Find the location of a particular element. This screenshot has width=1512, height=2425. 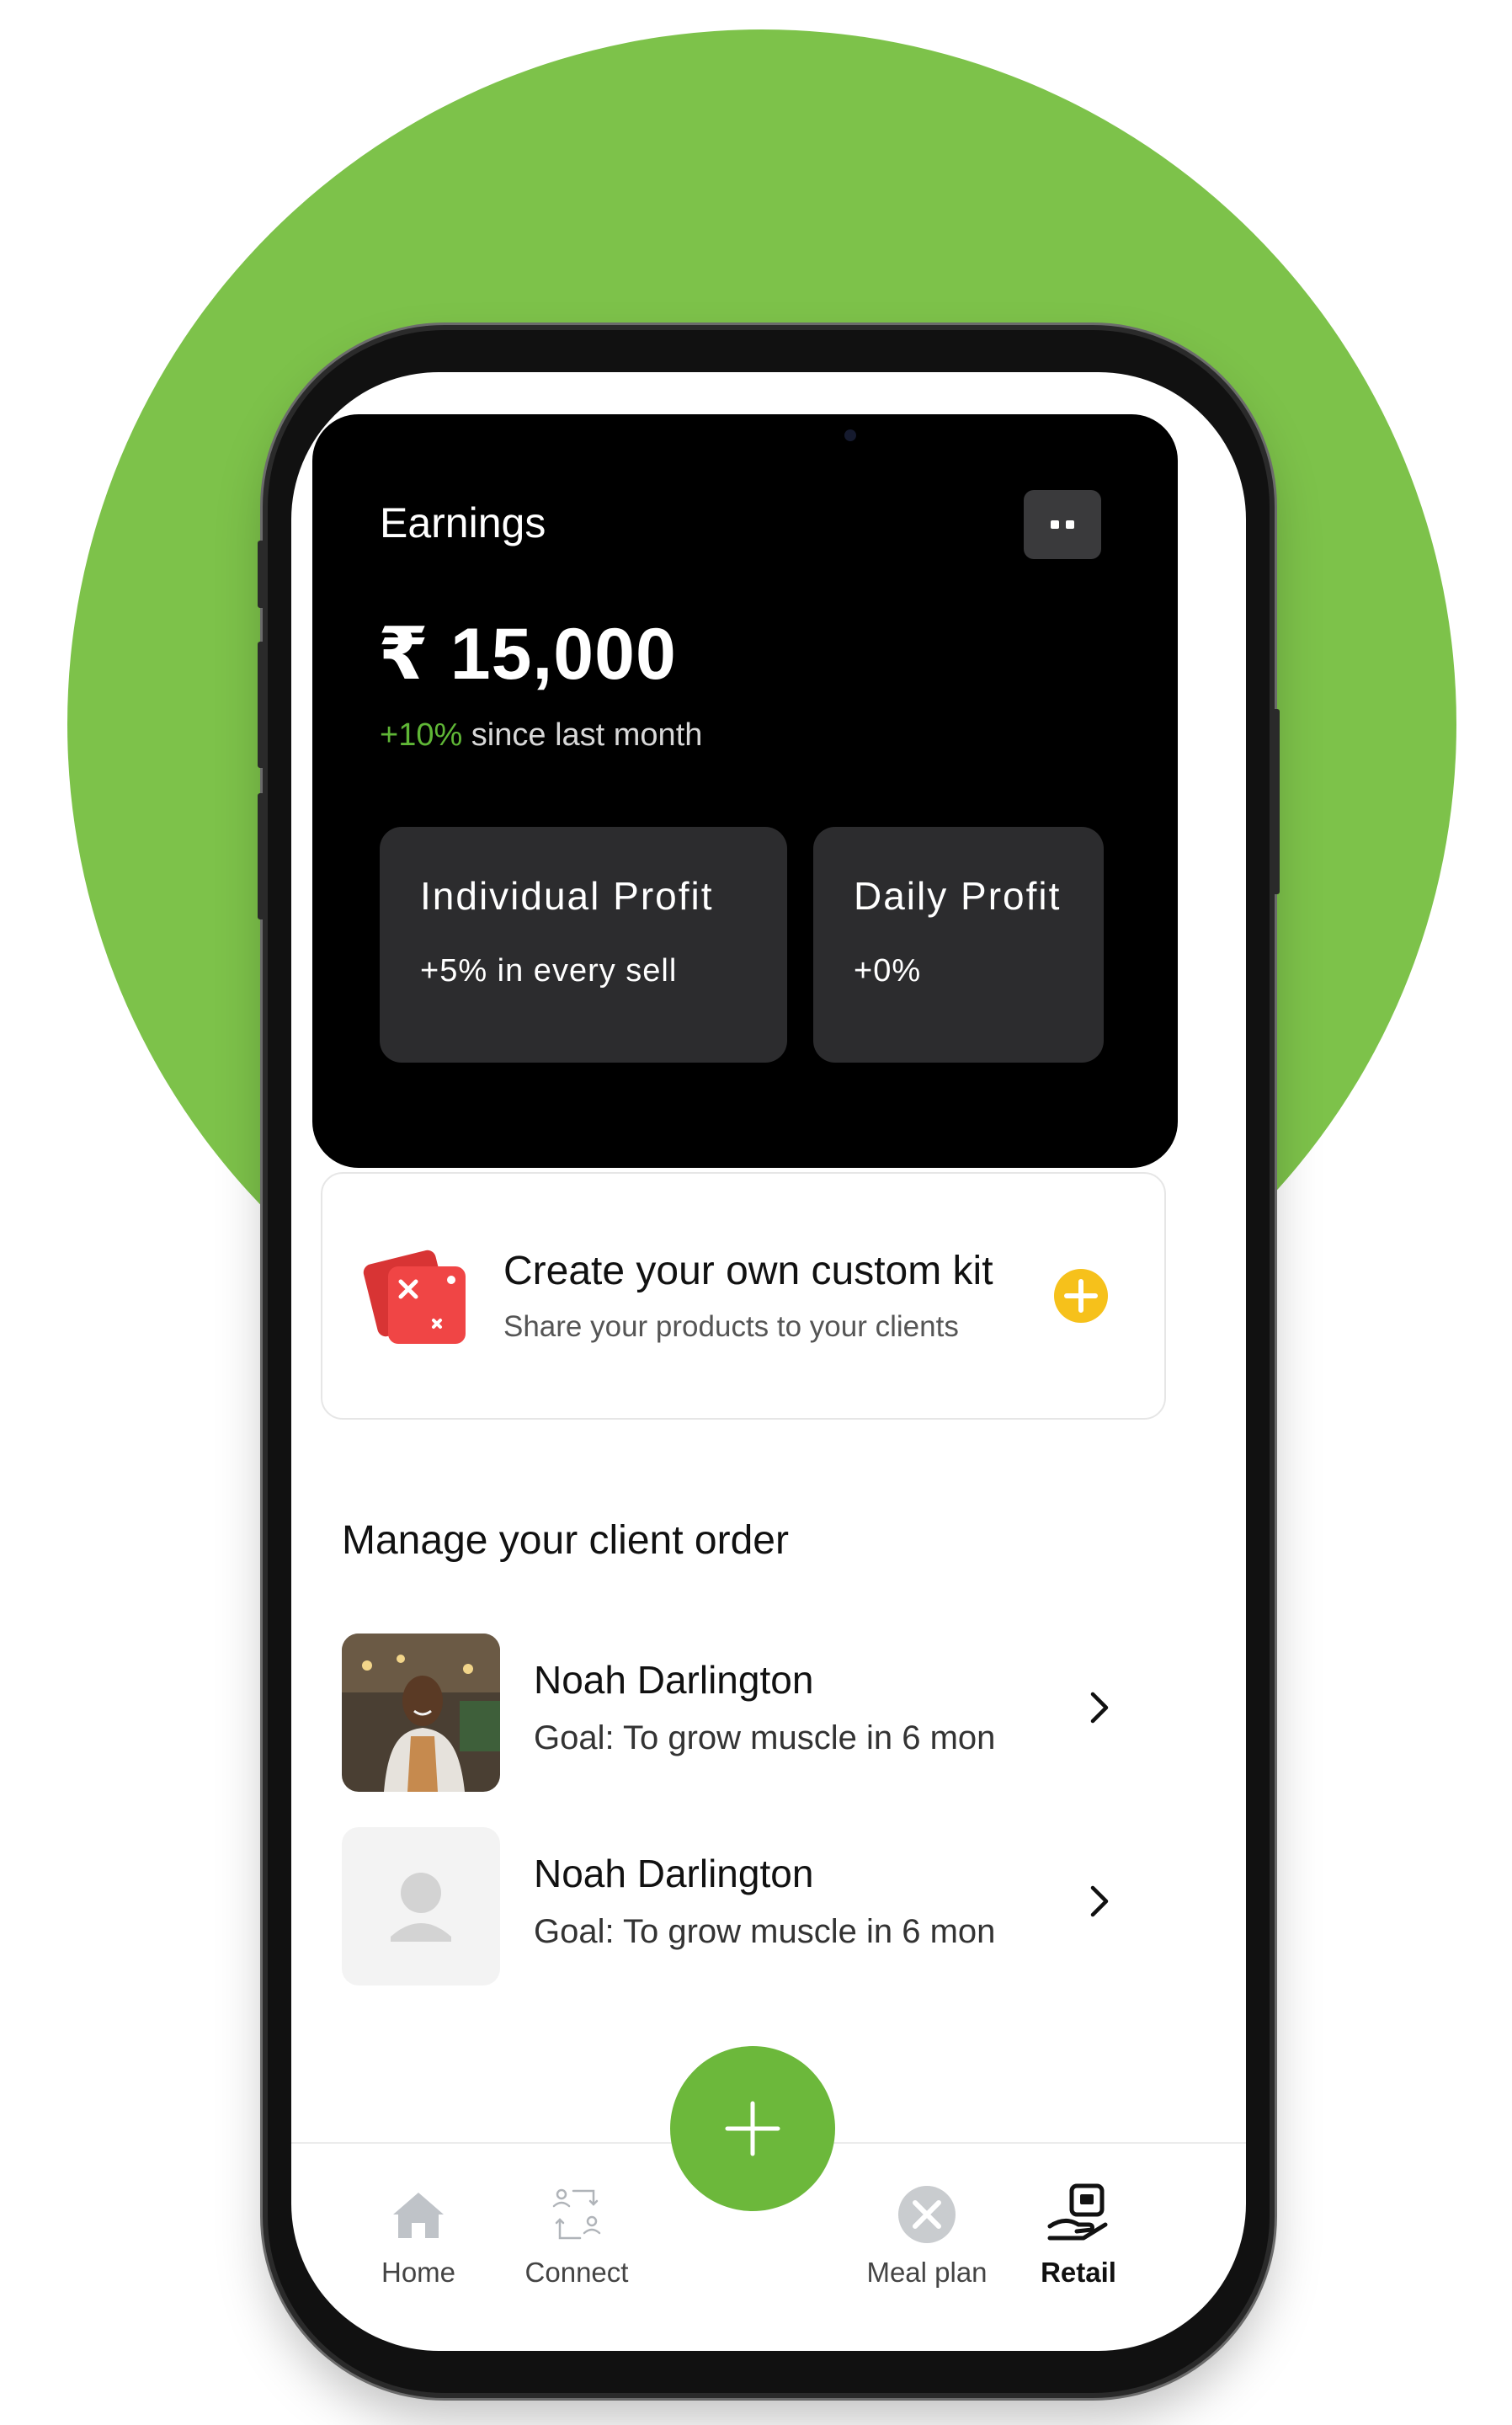

earnings-menu-button is located at coordinates (1063, 524).